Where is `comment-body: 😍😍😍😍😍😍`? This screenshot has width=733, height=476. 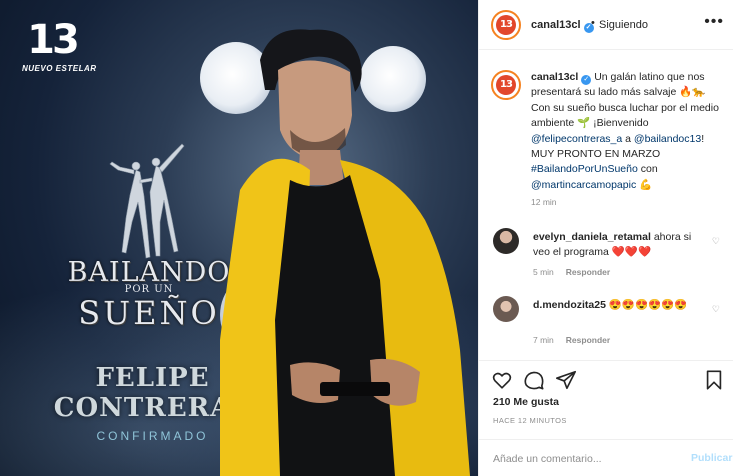
comment-body: 😍😍😍😍😍😍 is located at coordinates (648, 305).